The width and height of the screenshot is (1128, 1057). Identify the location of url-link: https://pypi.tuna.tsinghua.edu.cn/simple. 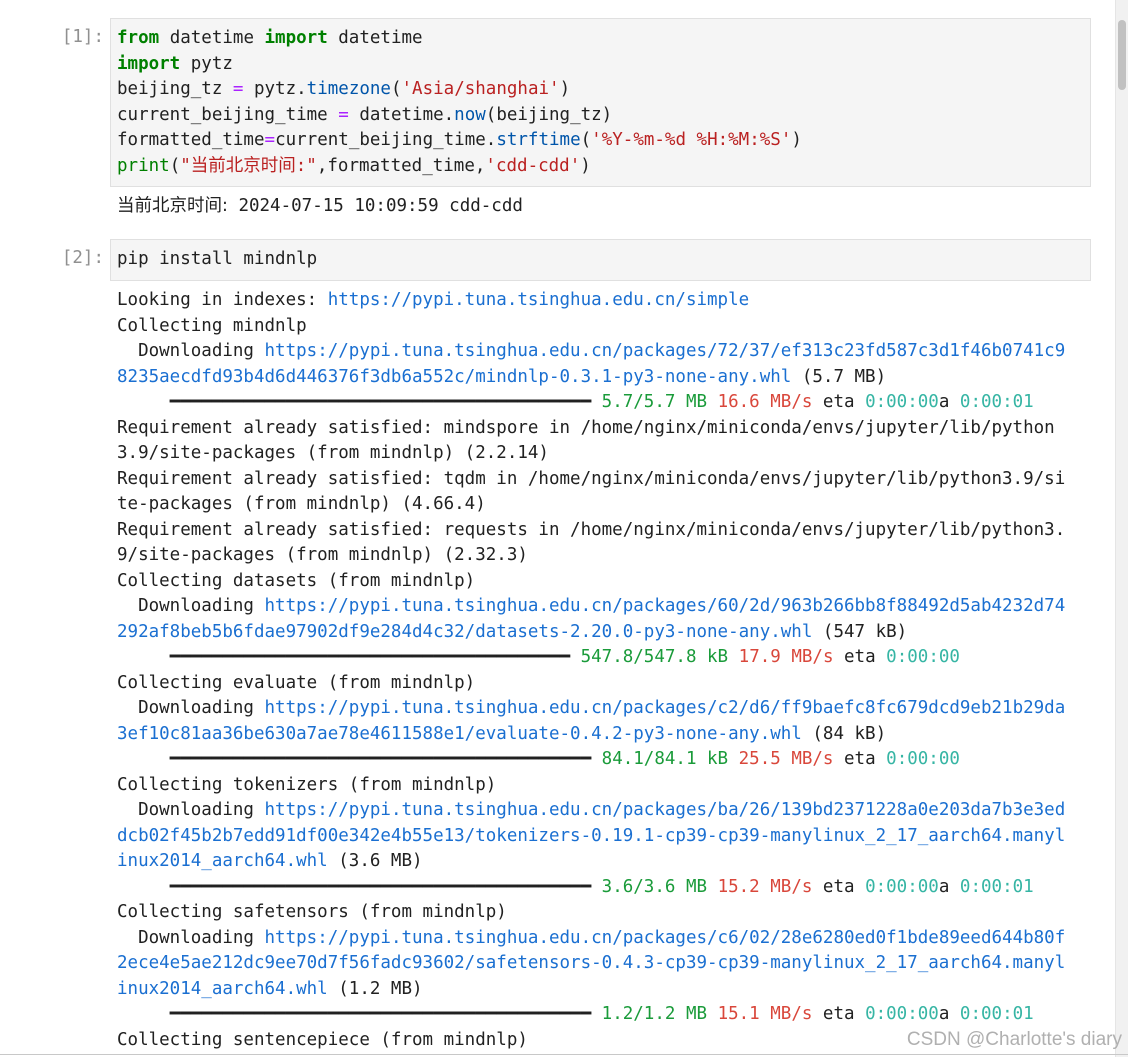
(538, 300).